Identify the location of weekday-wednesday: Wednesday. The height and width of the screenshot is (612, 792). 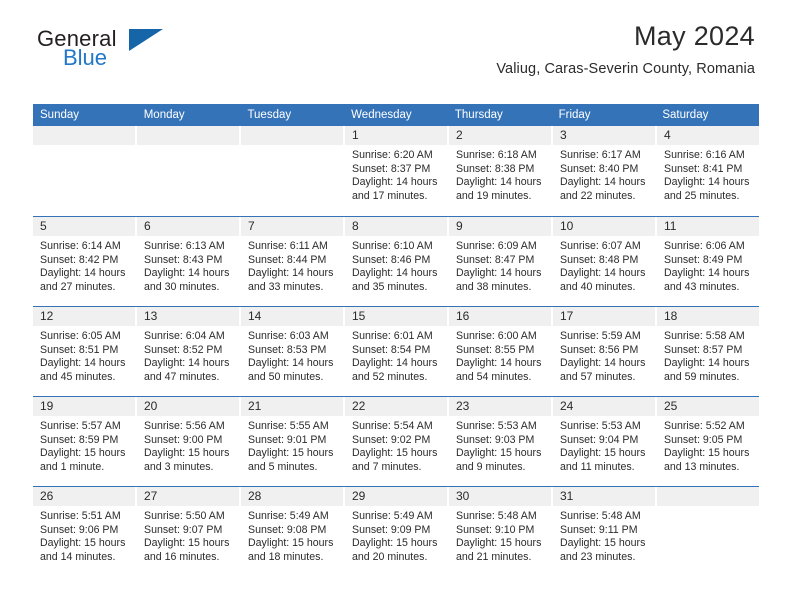
(381, 115).